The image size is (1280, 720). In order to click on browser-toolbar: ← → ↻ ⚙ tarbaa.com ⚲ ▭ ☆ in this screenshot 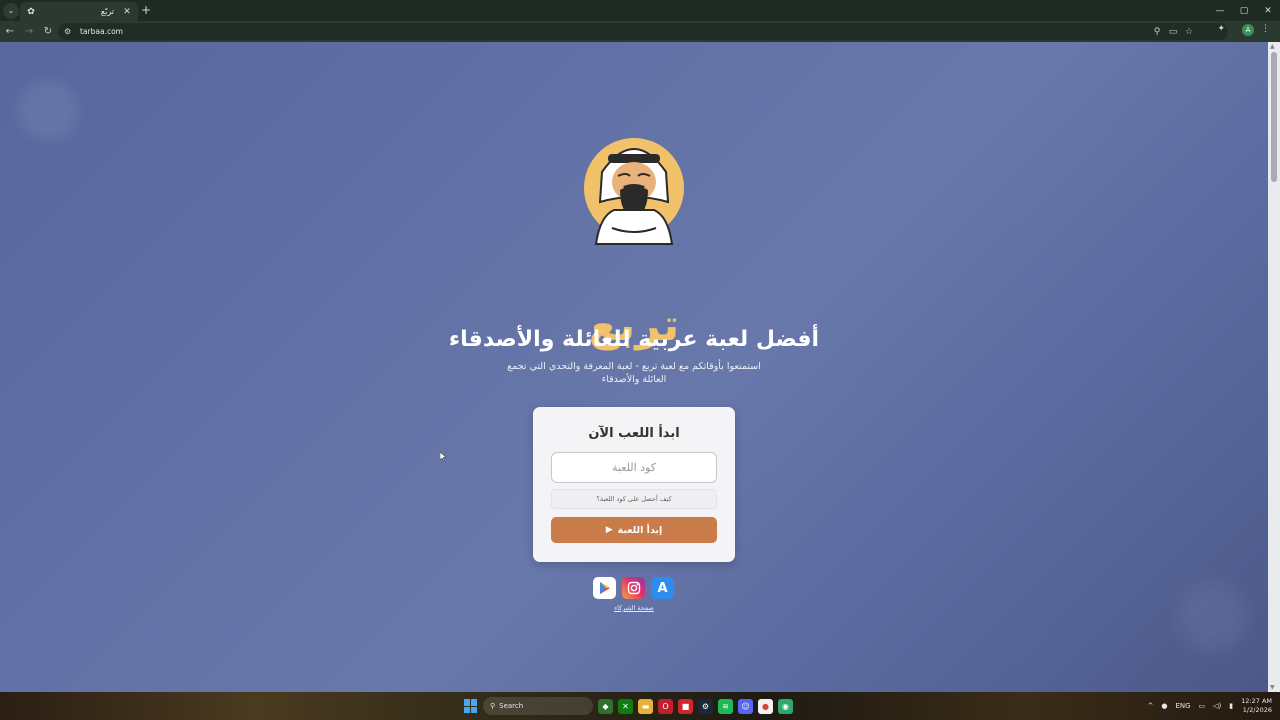, I will do `click(640, 31)`.